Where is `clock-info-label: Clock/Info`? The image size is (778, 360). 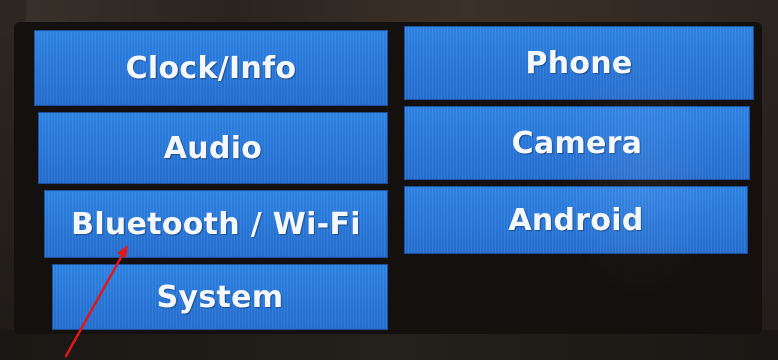
clock-info-label: Clock/Info is located at coordinates (211, 68).